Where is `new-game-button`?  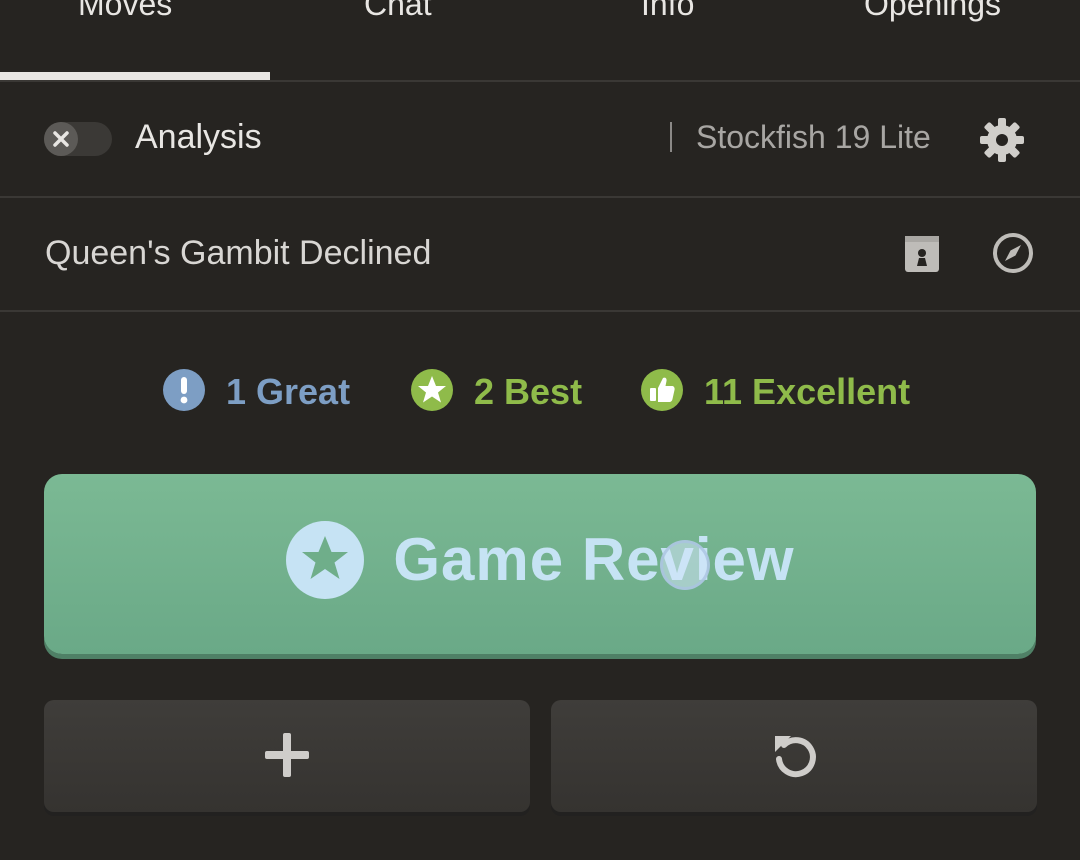 new-game-button is located at coordinates (287, 756).